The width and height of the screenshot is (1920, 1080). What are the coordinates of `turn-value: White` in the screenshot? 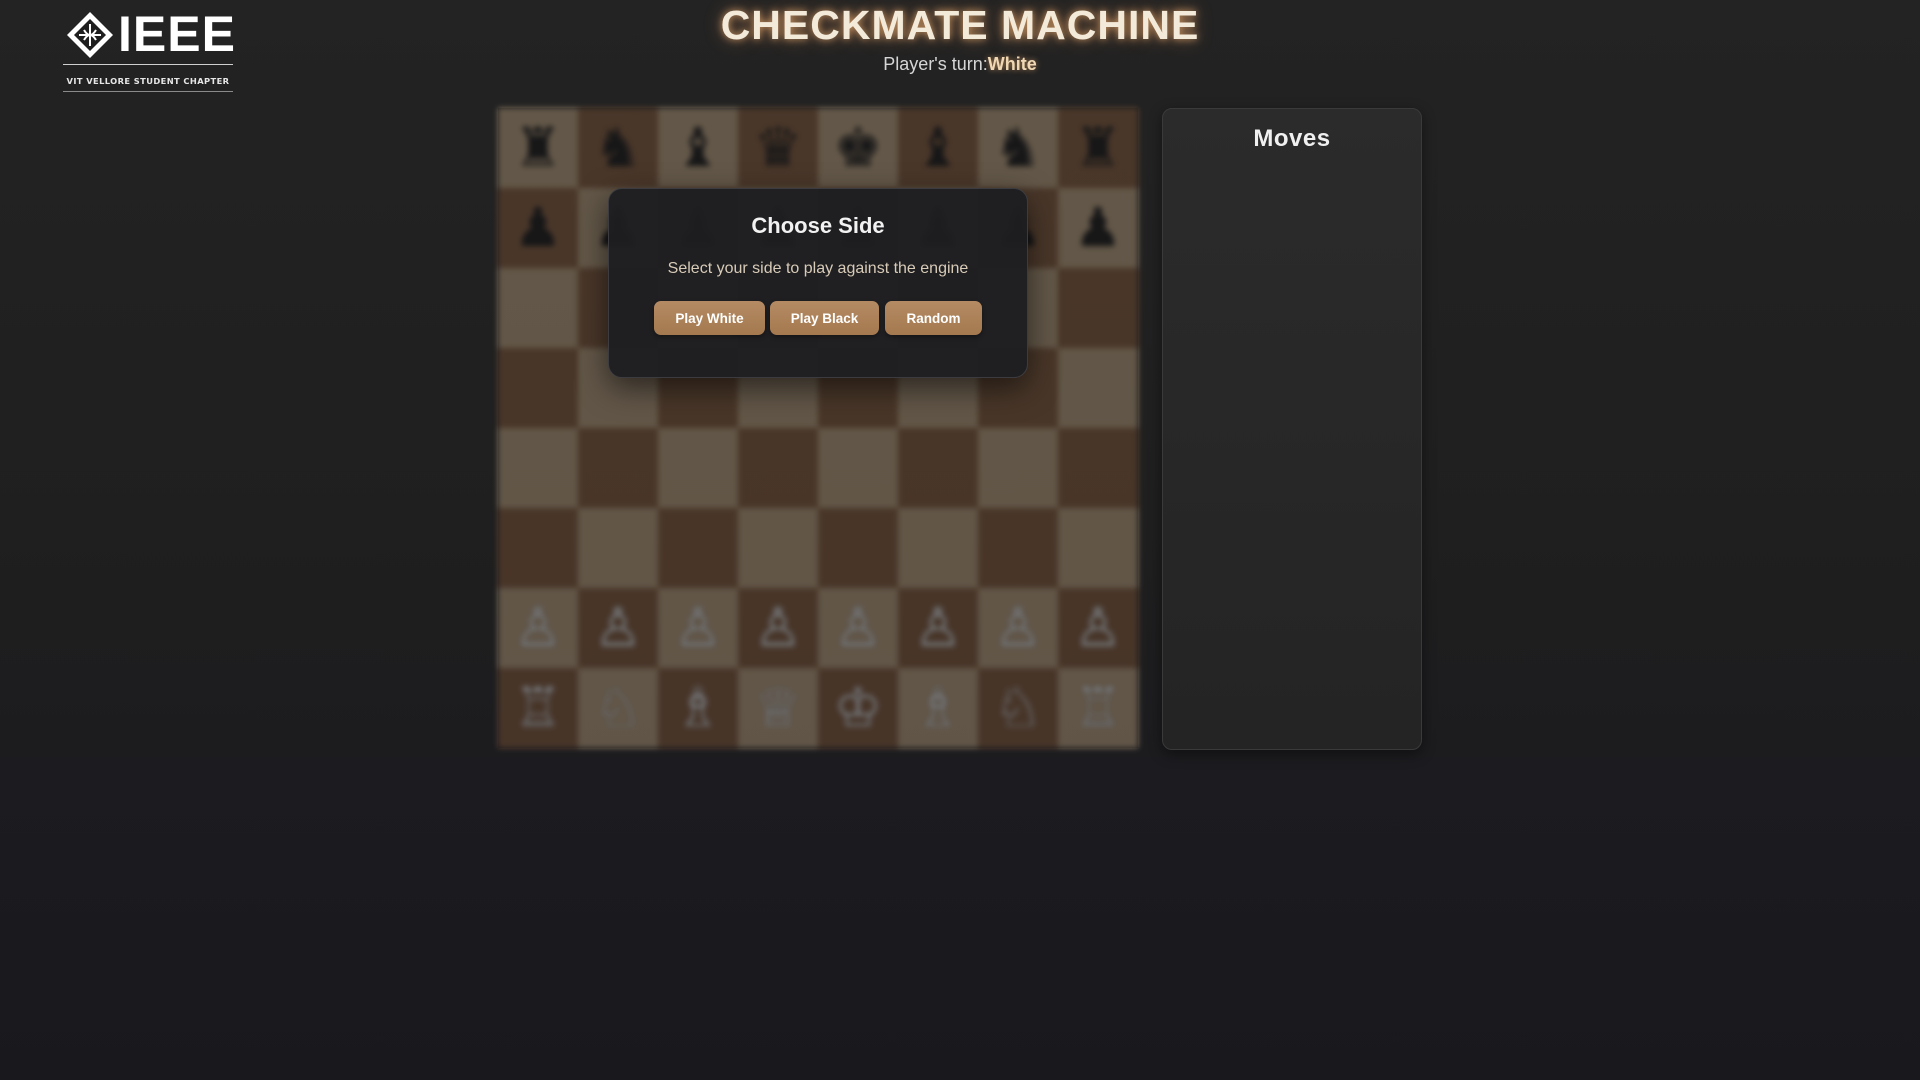 It's located at (1012, 64).